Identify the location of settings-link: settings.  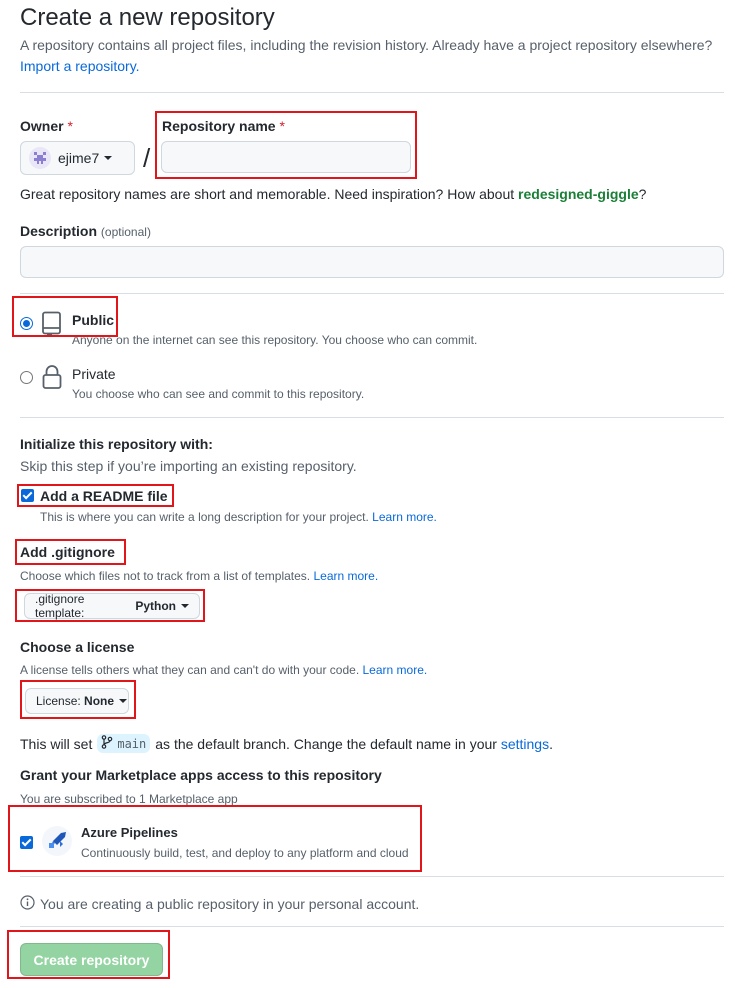
(525, 744).